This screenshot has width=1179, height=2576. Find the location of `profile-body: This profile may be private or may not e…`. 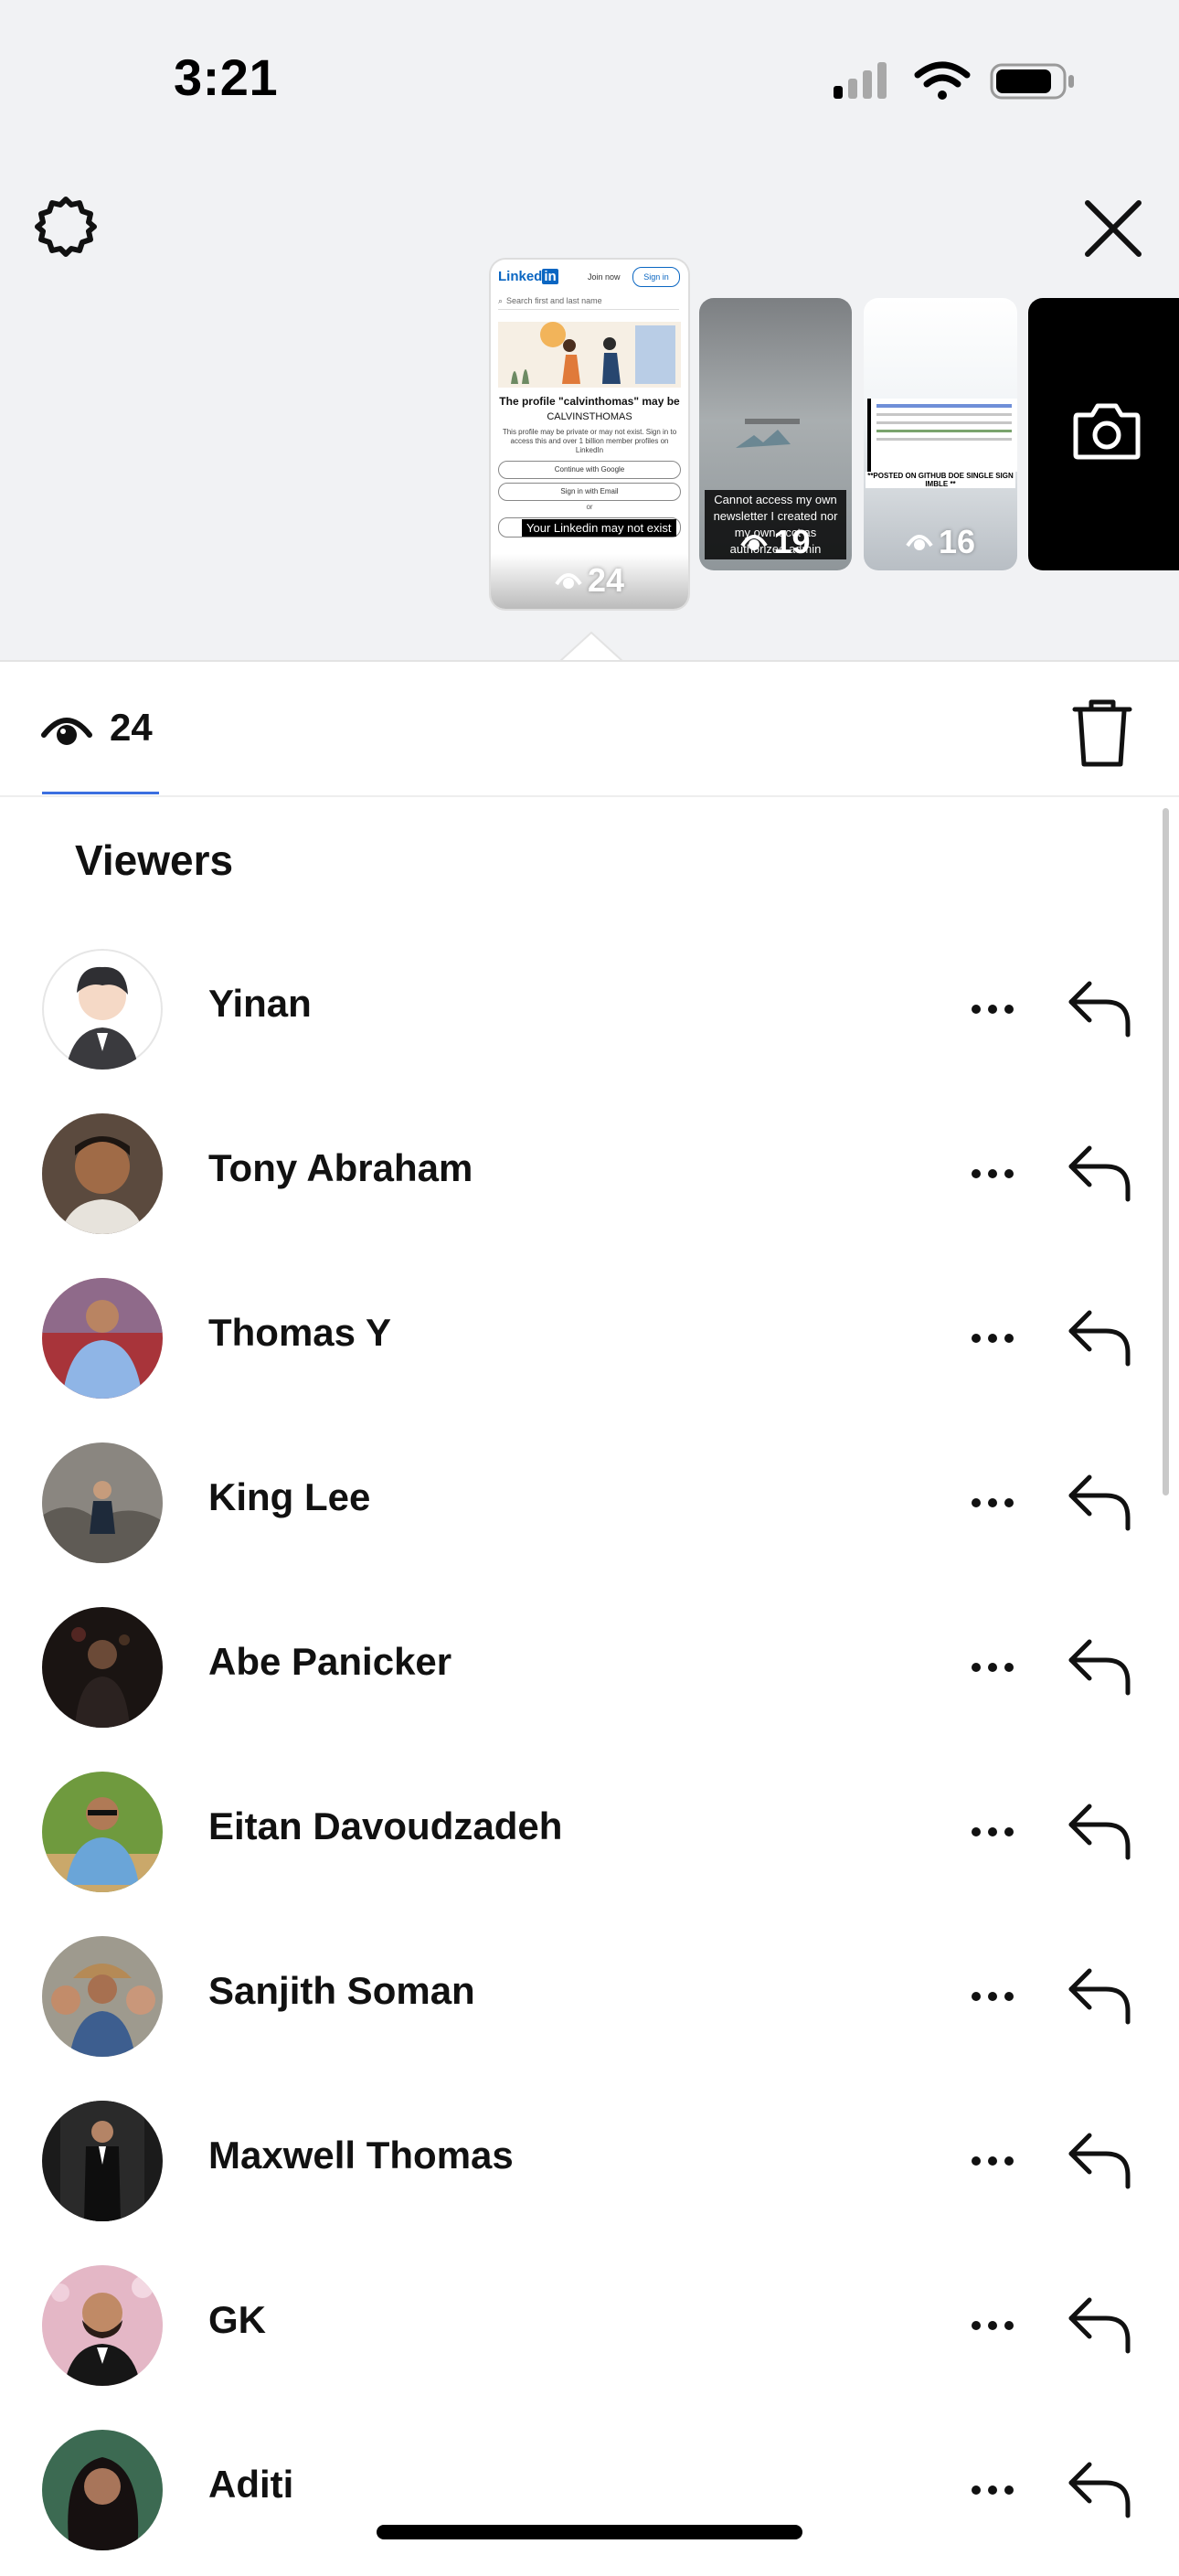

profile-body: This profile may be private or may not e… is located at coordinates (589, 441).